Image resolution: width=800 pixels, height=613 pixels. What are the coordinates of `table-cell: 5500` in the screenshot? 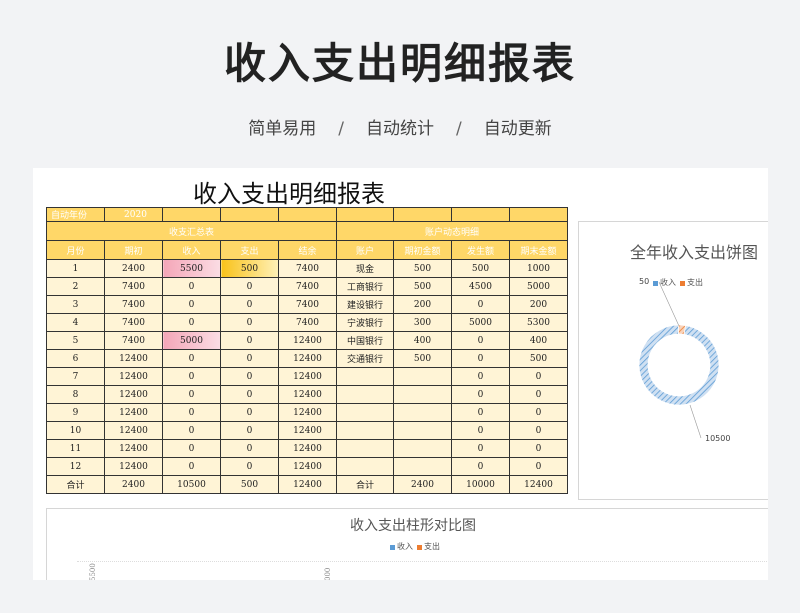 It's located at (191, 268).